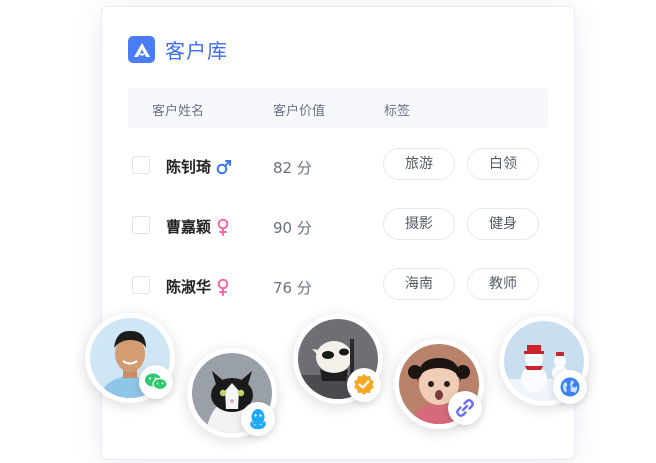 The width and height of the screenshot is (656, 463). I want to click on link-icon, so click(465, 408).